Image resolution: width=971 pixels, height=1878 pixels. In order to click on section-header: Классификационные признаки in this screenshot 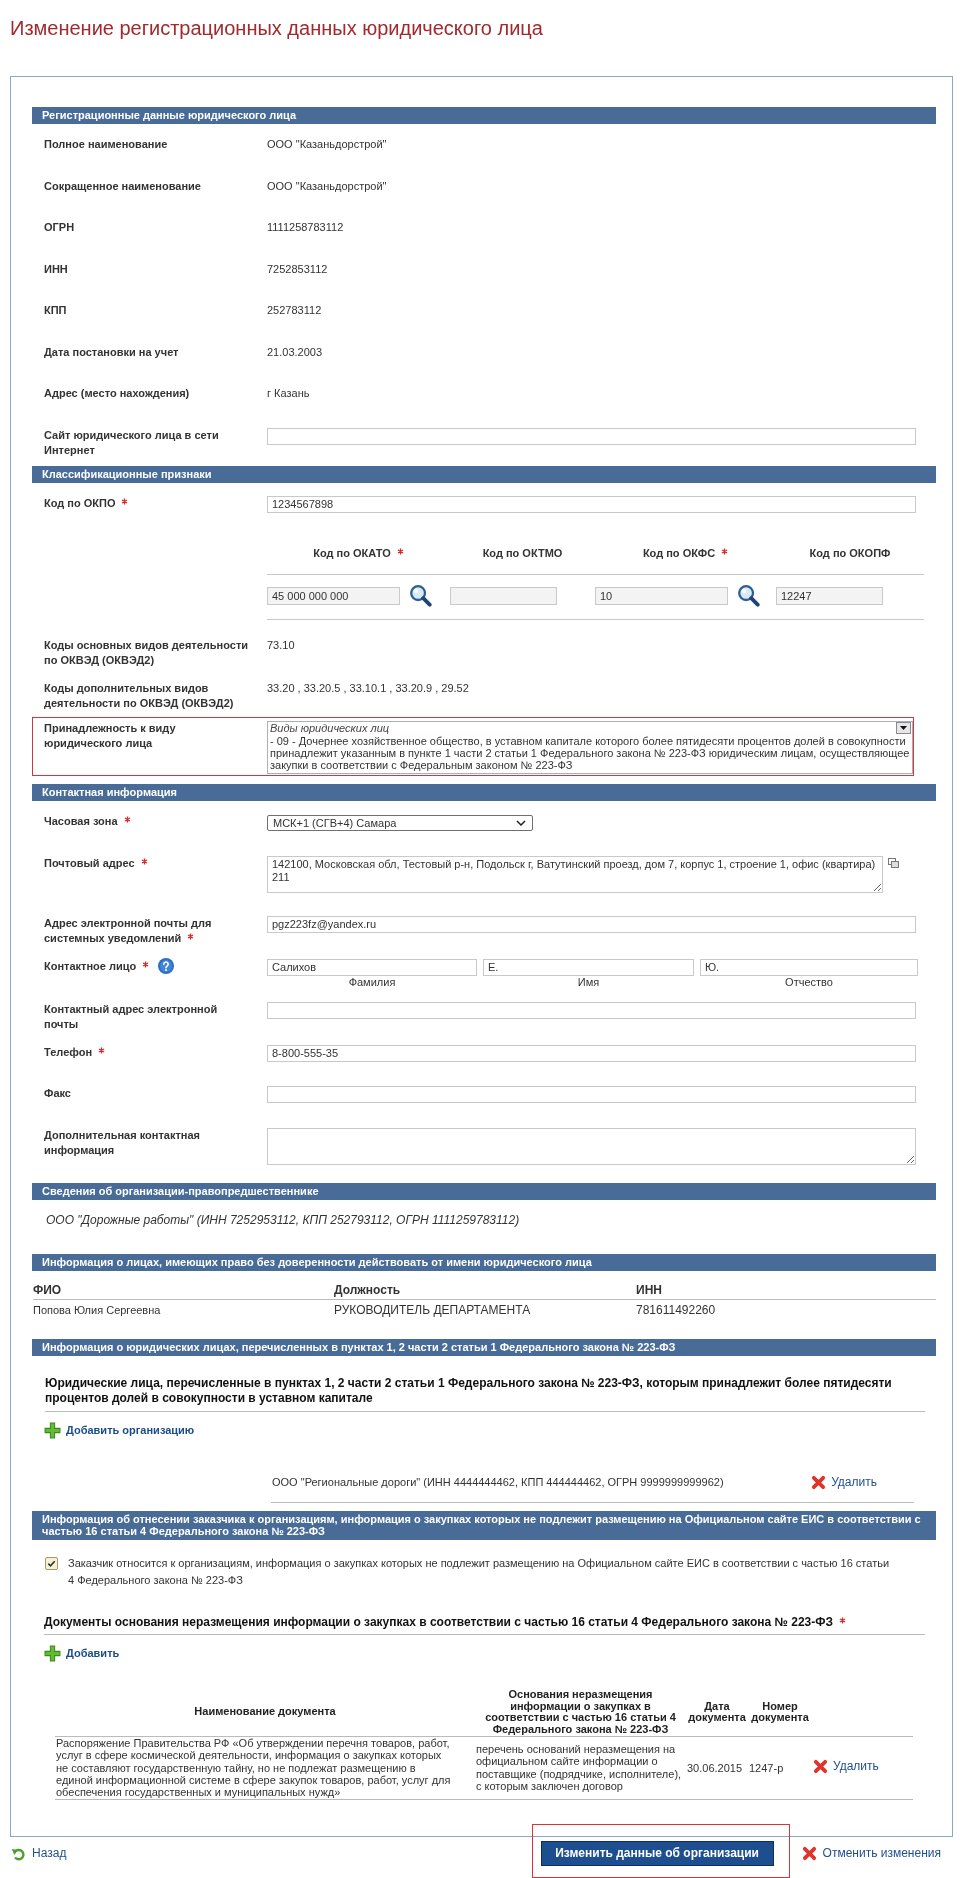, I will do `click(484, 474)`.